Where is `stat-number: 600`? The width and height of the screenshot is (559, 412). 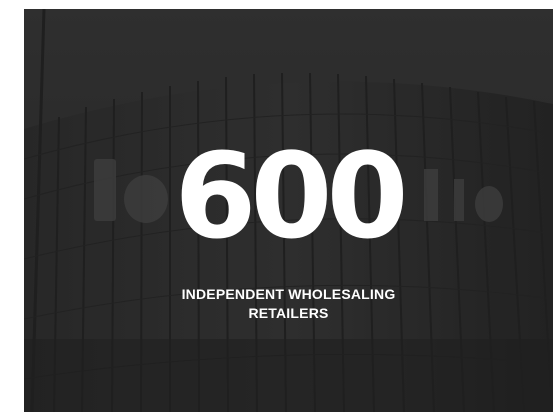 stat-number: 600 is located at coordinates (291, 196).